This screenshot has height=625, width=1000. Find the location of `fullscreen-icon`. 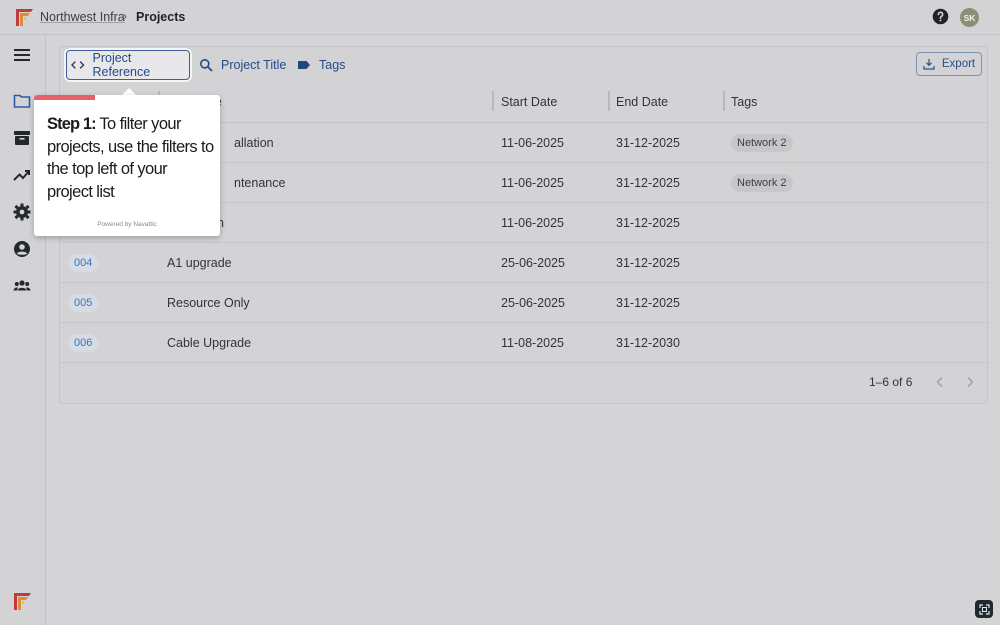

fullscreen-icon is located at coordinates (984, 609).